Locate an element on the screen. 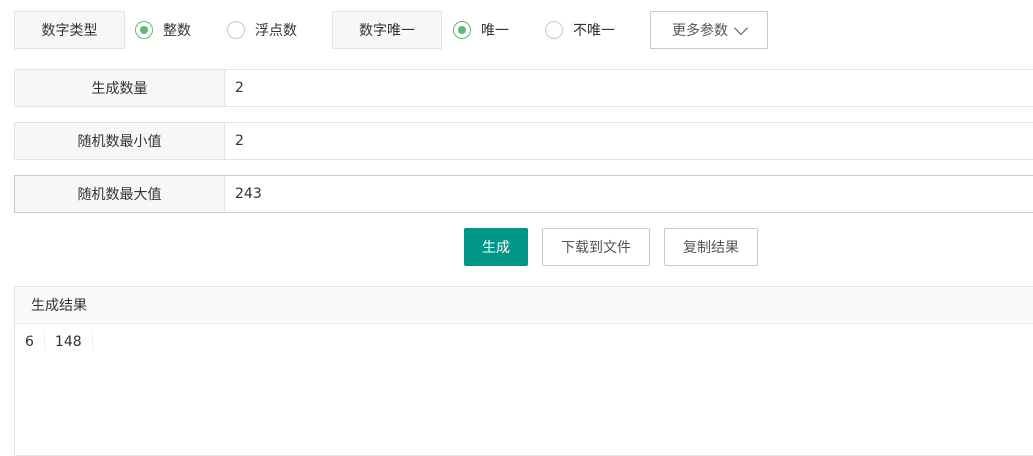  radio-not-unique: 不唯一 is located at coordinates (580, 30).